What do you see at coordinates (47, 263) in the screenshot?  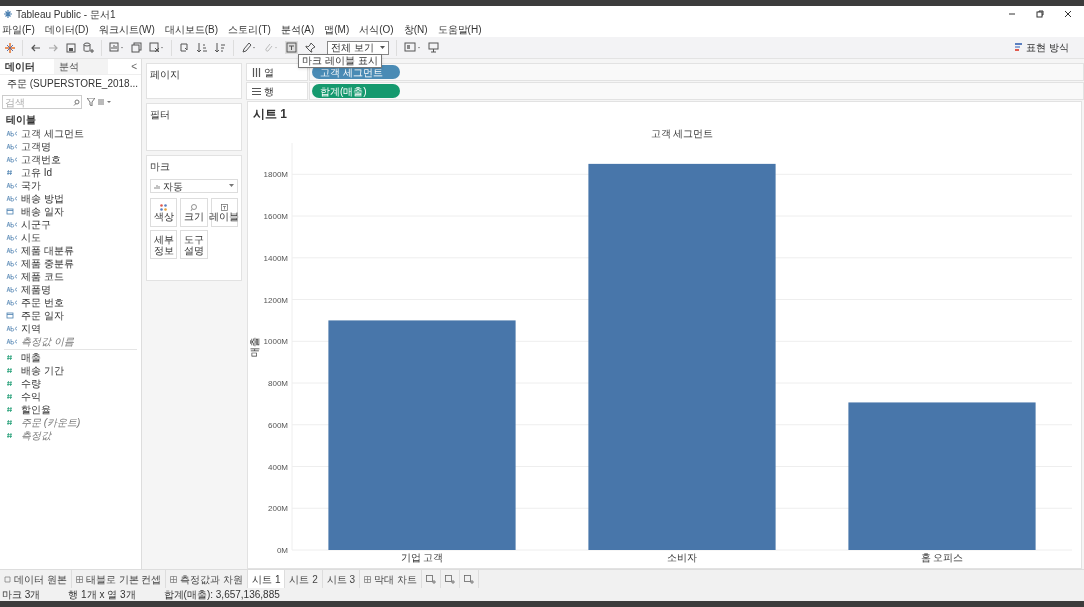 I see `field-item: 제품 중분류` at bounding box center [47, 263].